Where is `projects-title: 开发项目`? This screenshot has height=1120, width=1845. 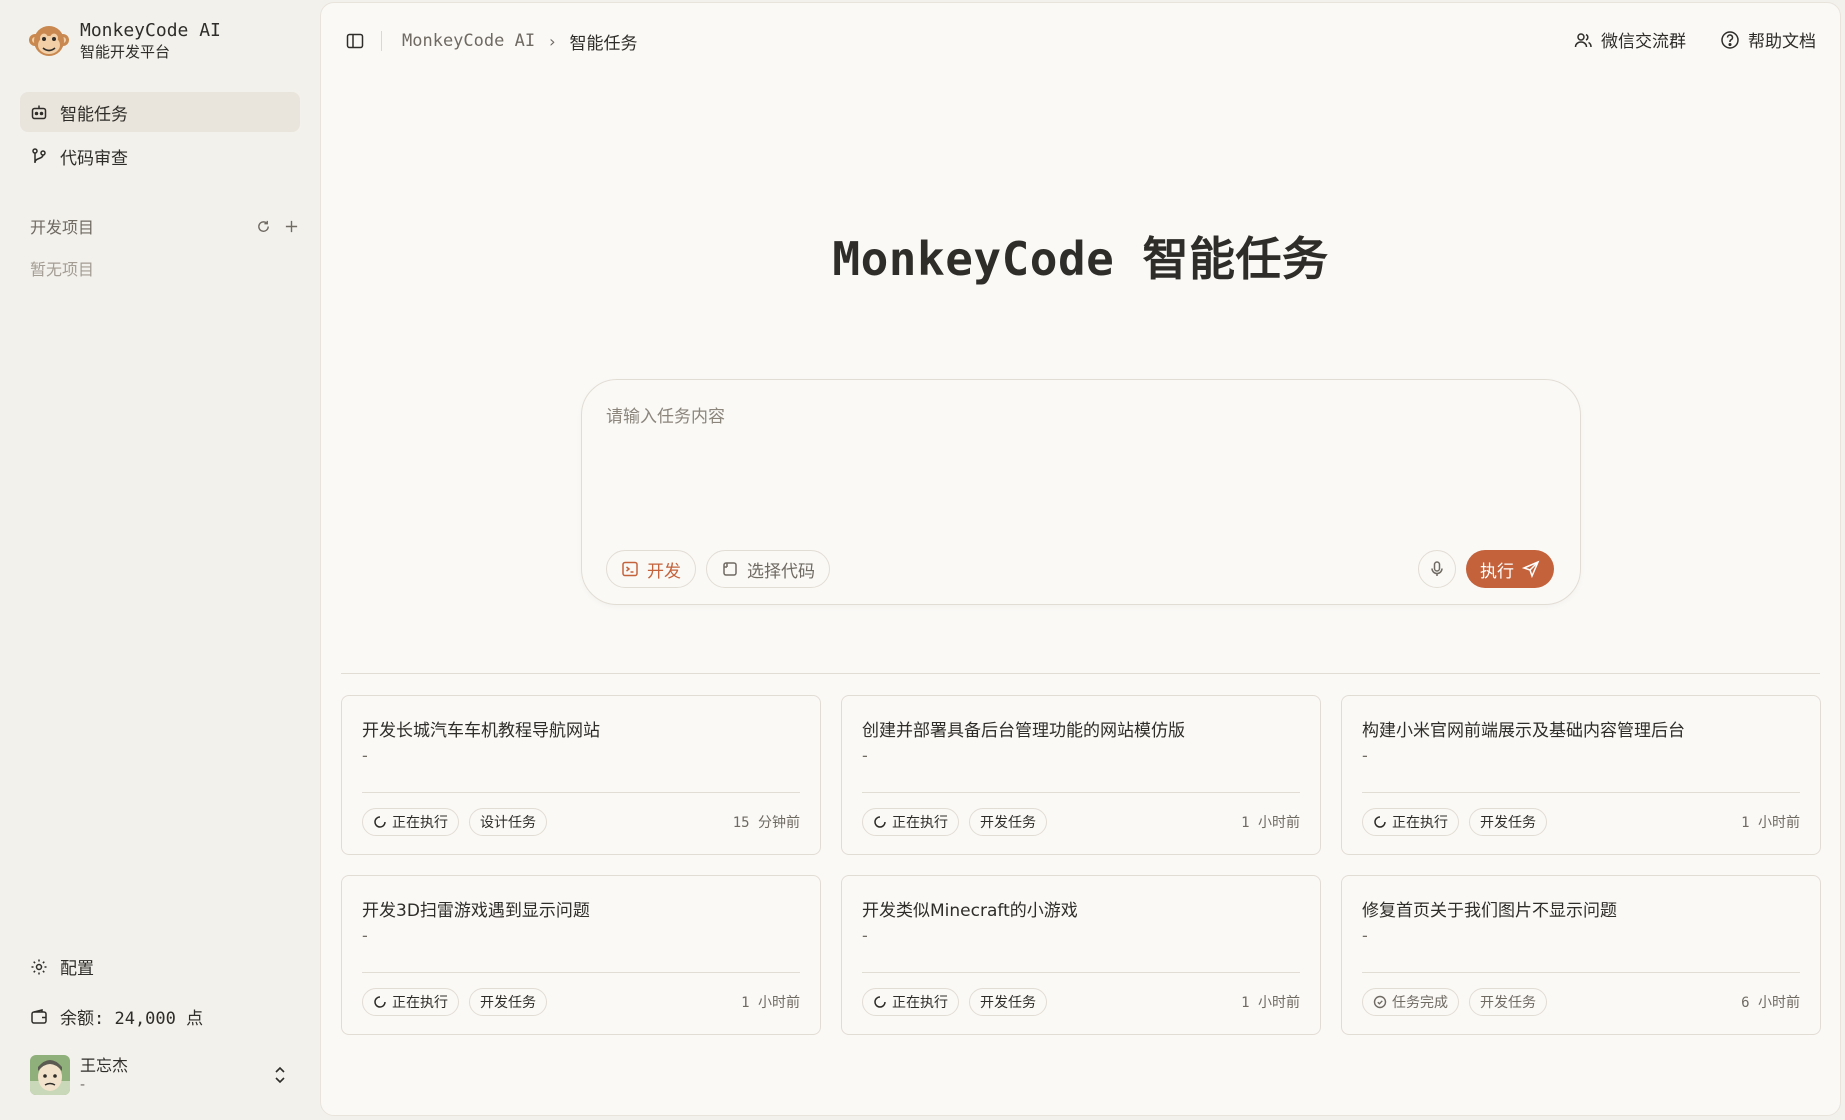
projects-title: 开发项目 is located at coordinates (62, 227).